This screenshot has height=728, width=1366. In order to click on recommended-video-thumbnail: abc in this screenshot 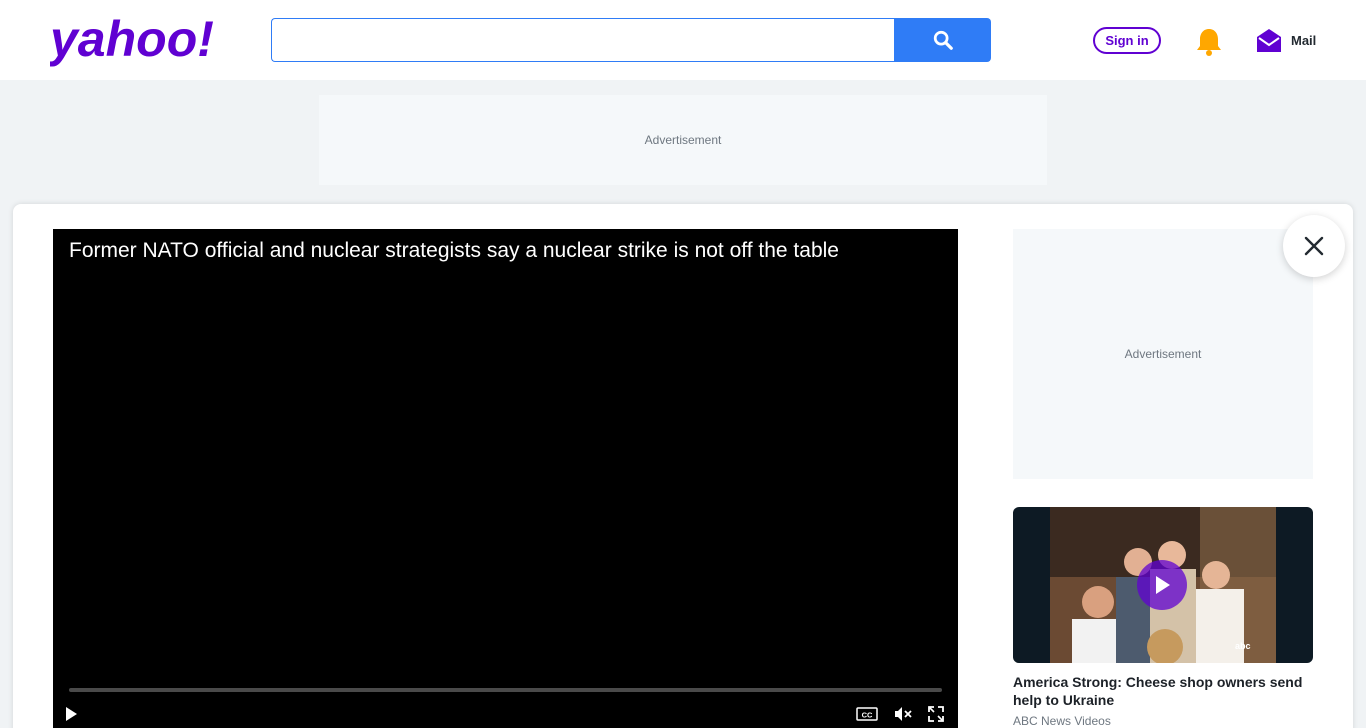, I will do `click(1163, 585)`.